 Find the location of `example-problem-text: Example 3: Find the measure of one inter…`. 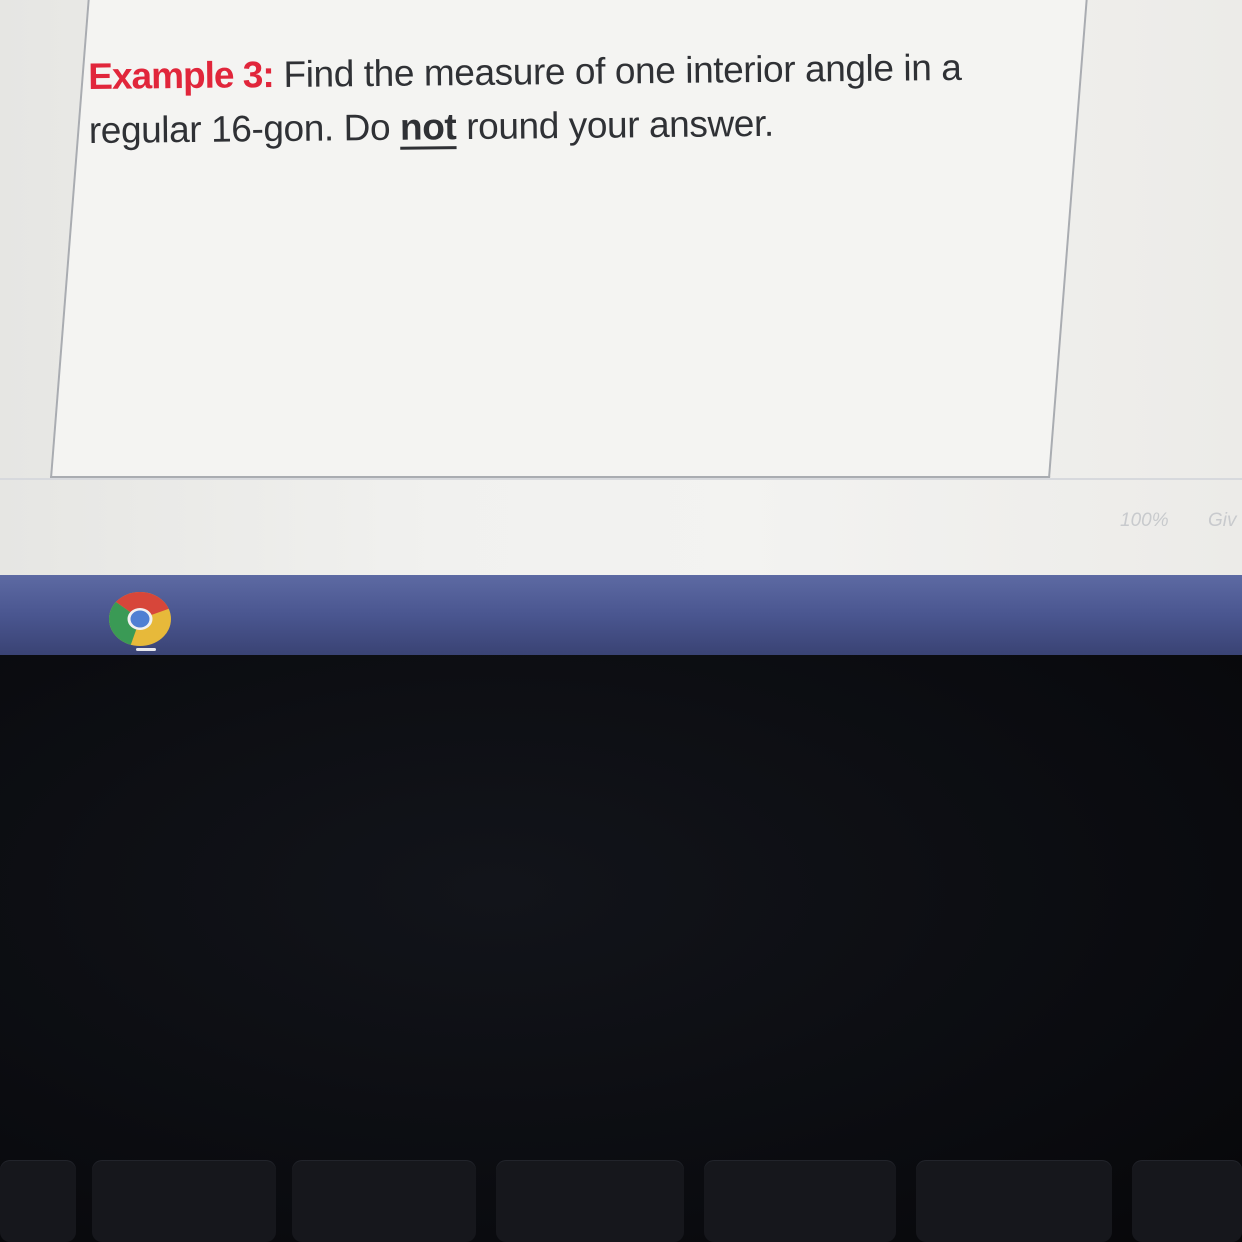

example-problem-text: Example 3: Find the measure of one inter… is located at coordinates (568, 99).